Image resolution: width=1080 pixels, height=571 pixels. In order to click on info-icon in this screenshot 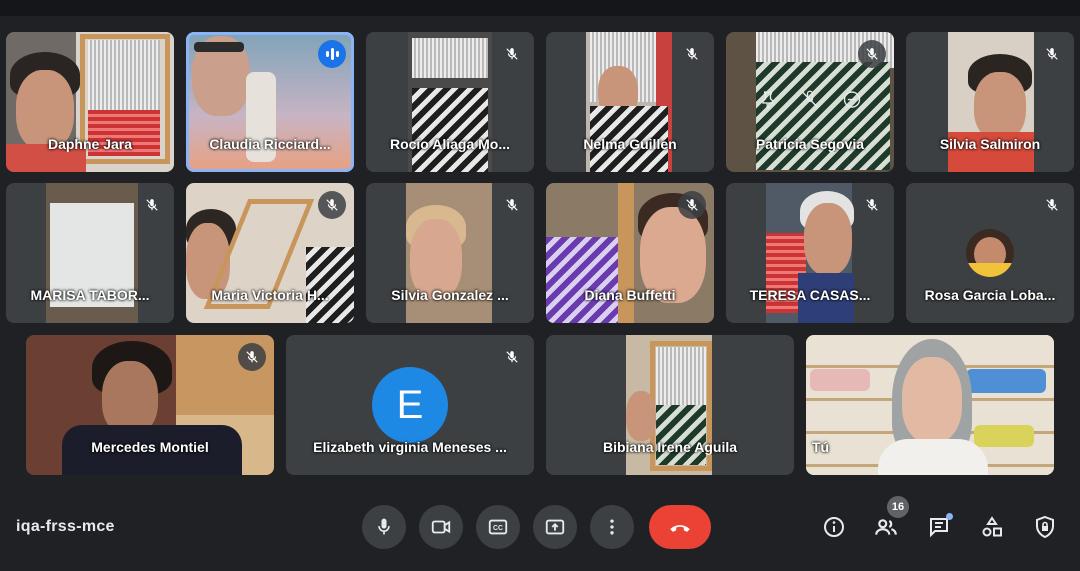, I will do `click(834, 527)`.